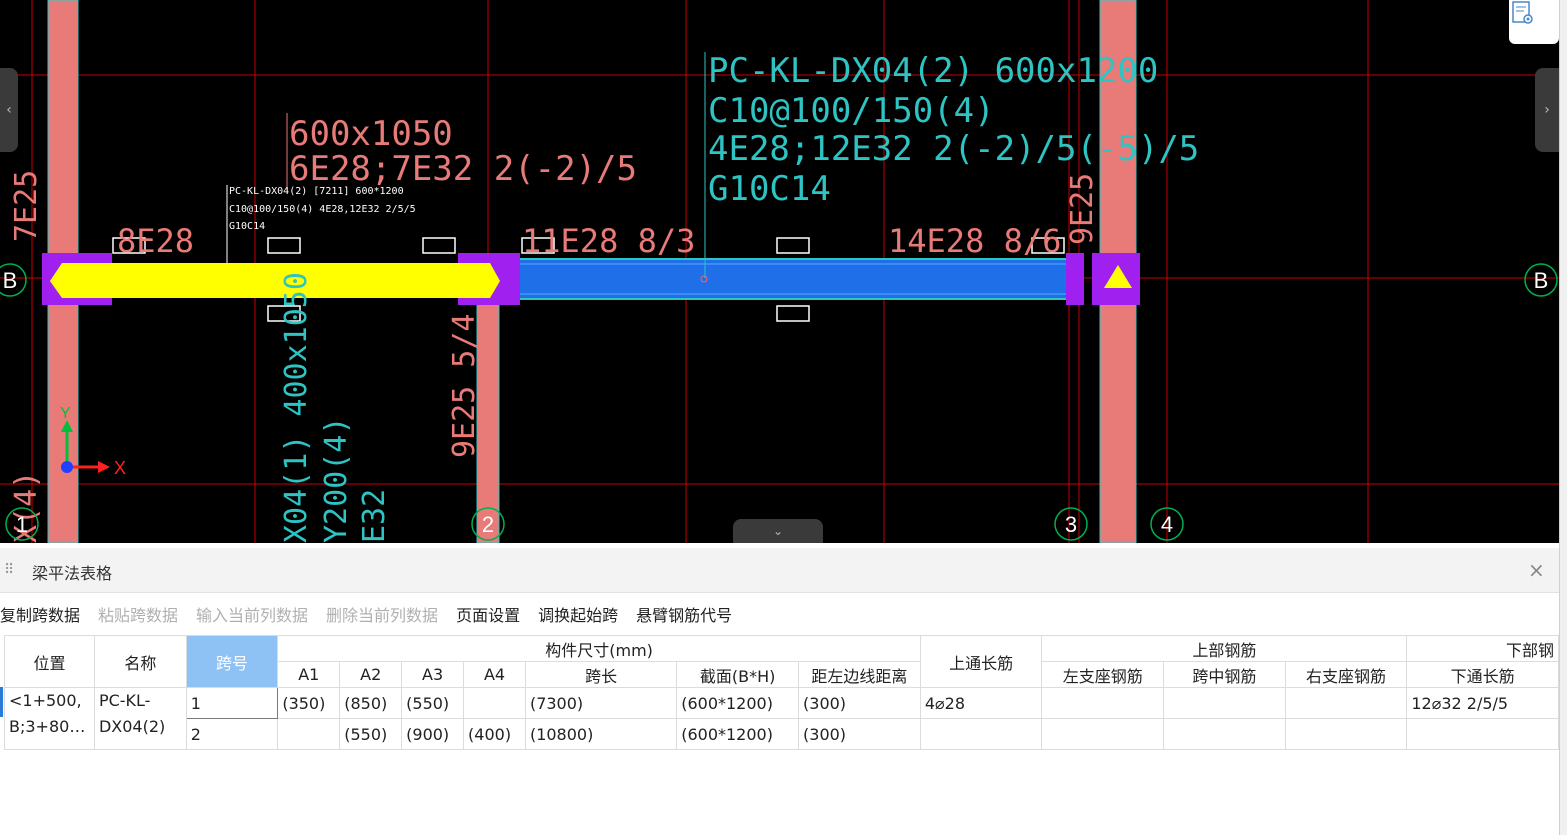  Describe the element at coordinates (309, 734) in the screenshot. I see `a1-cell` at that location.